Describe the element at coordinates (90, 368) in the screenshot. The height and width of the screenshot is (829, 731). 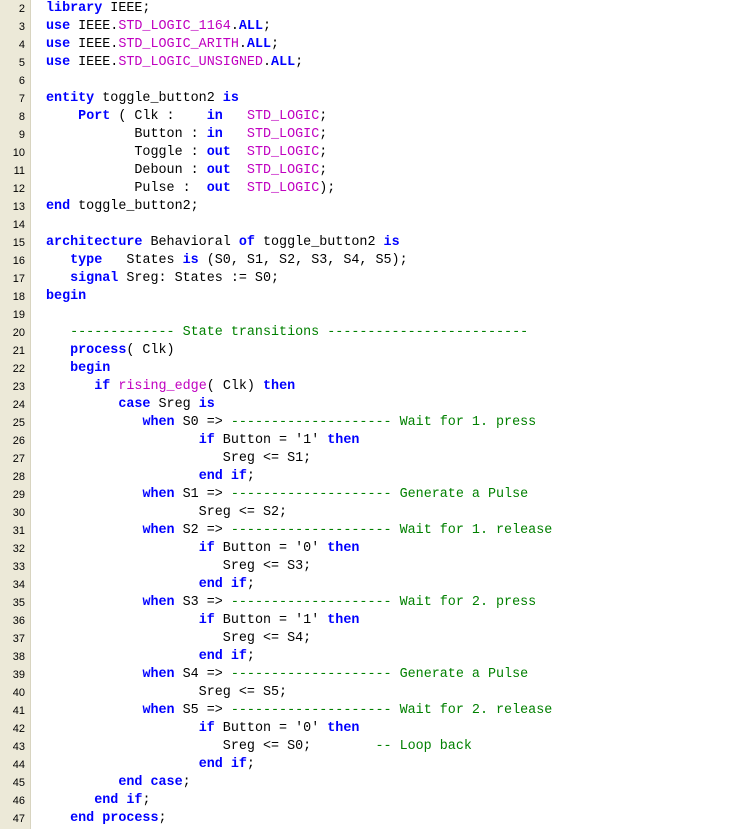
I see `keyword-token: begin` at that location.